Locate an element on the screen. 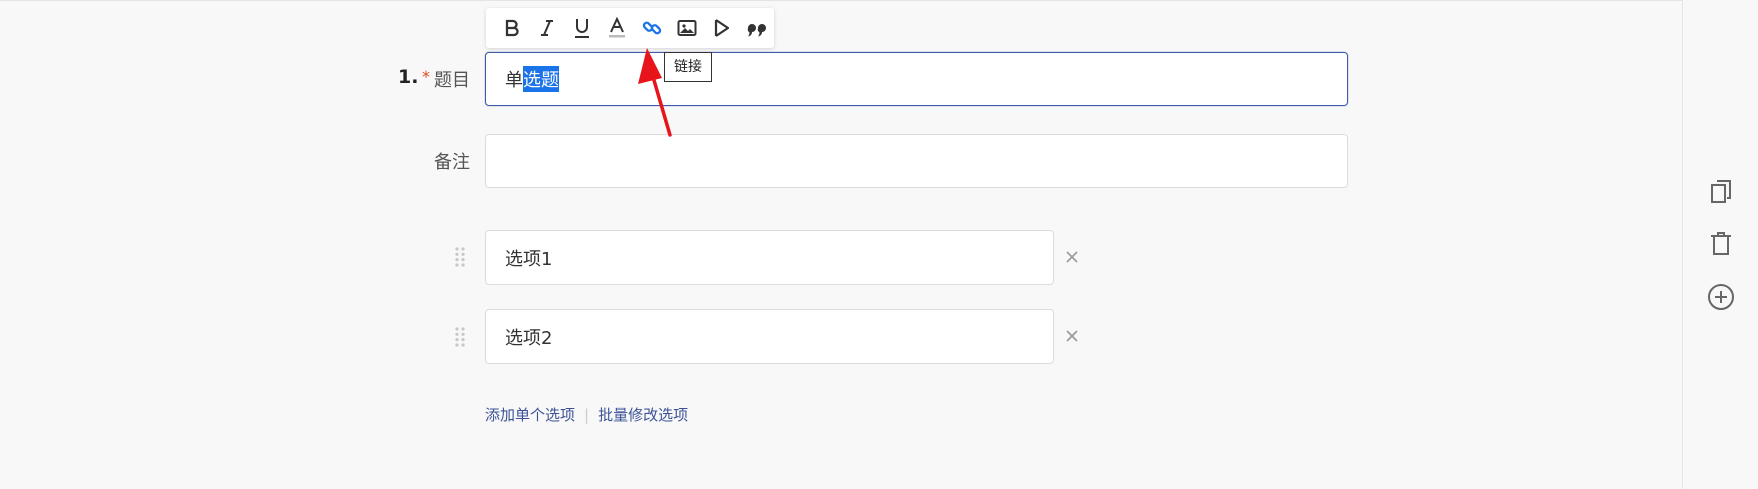  italic-icon is located at coordinates (546, 28).